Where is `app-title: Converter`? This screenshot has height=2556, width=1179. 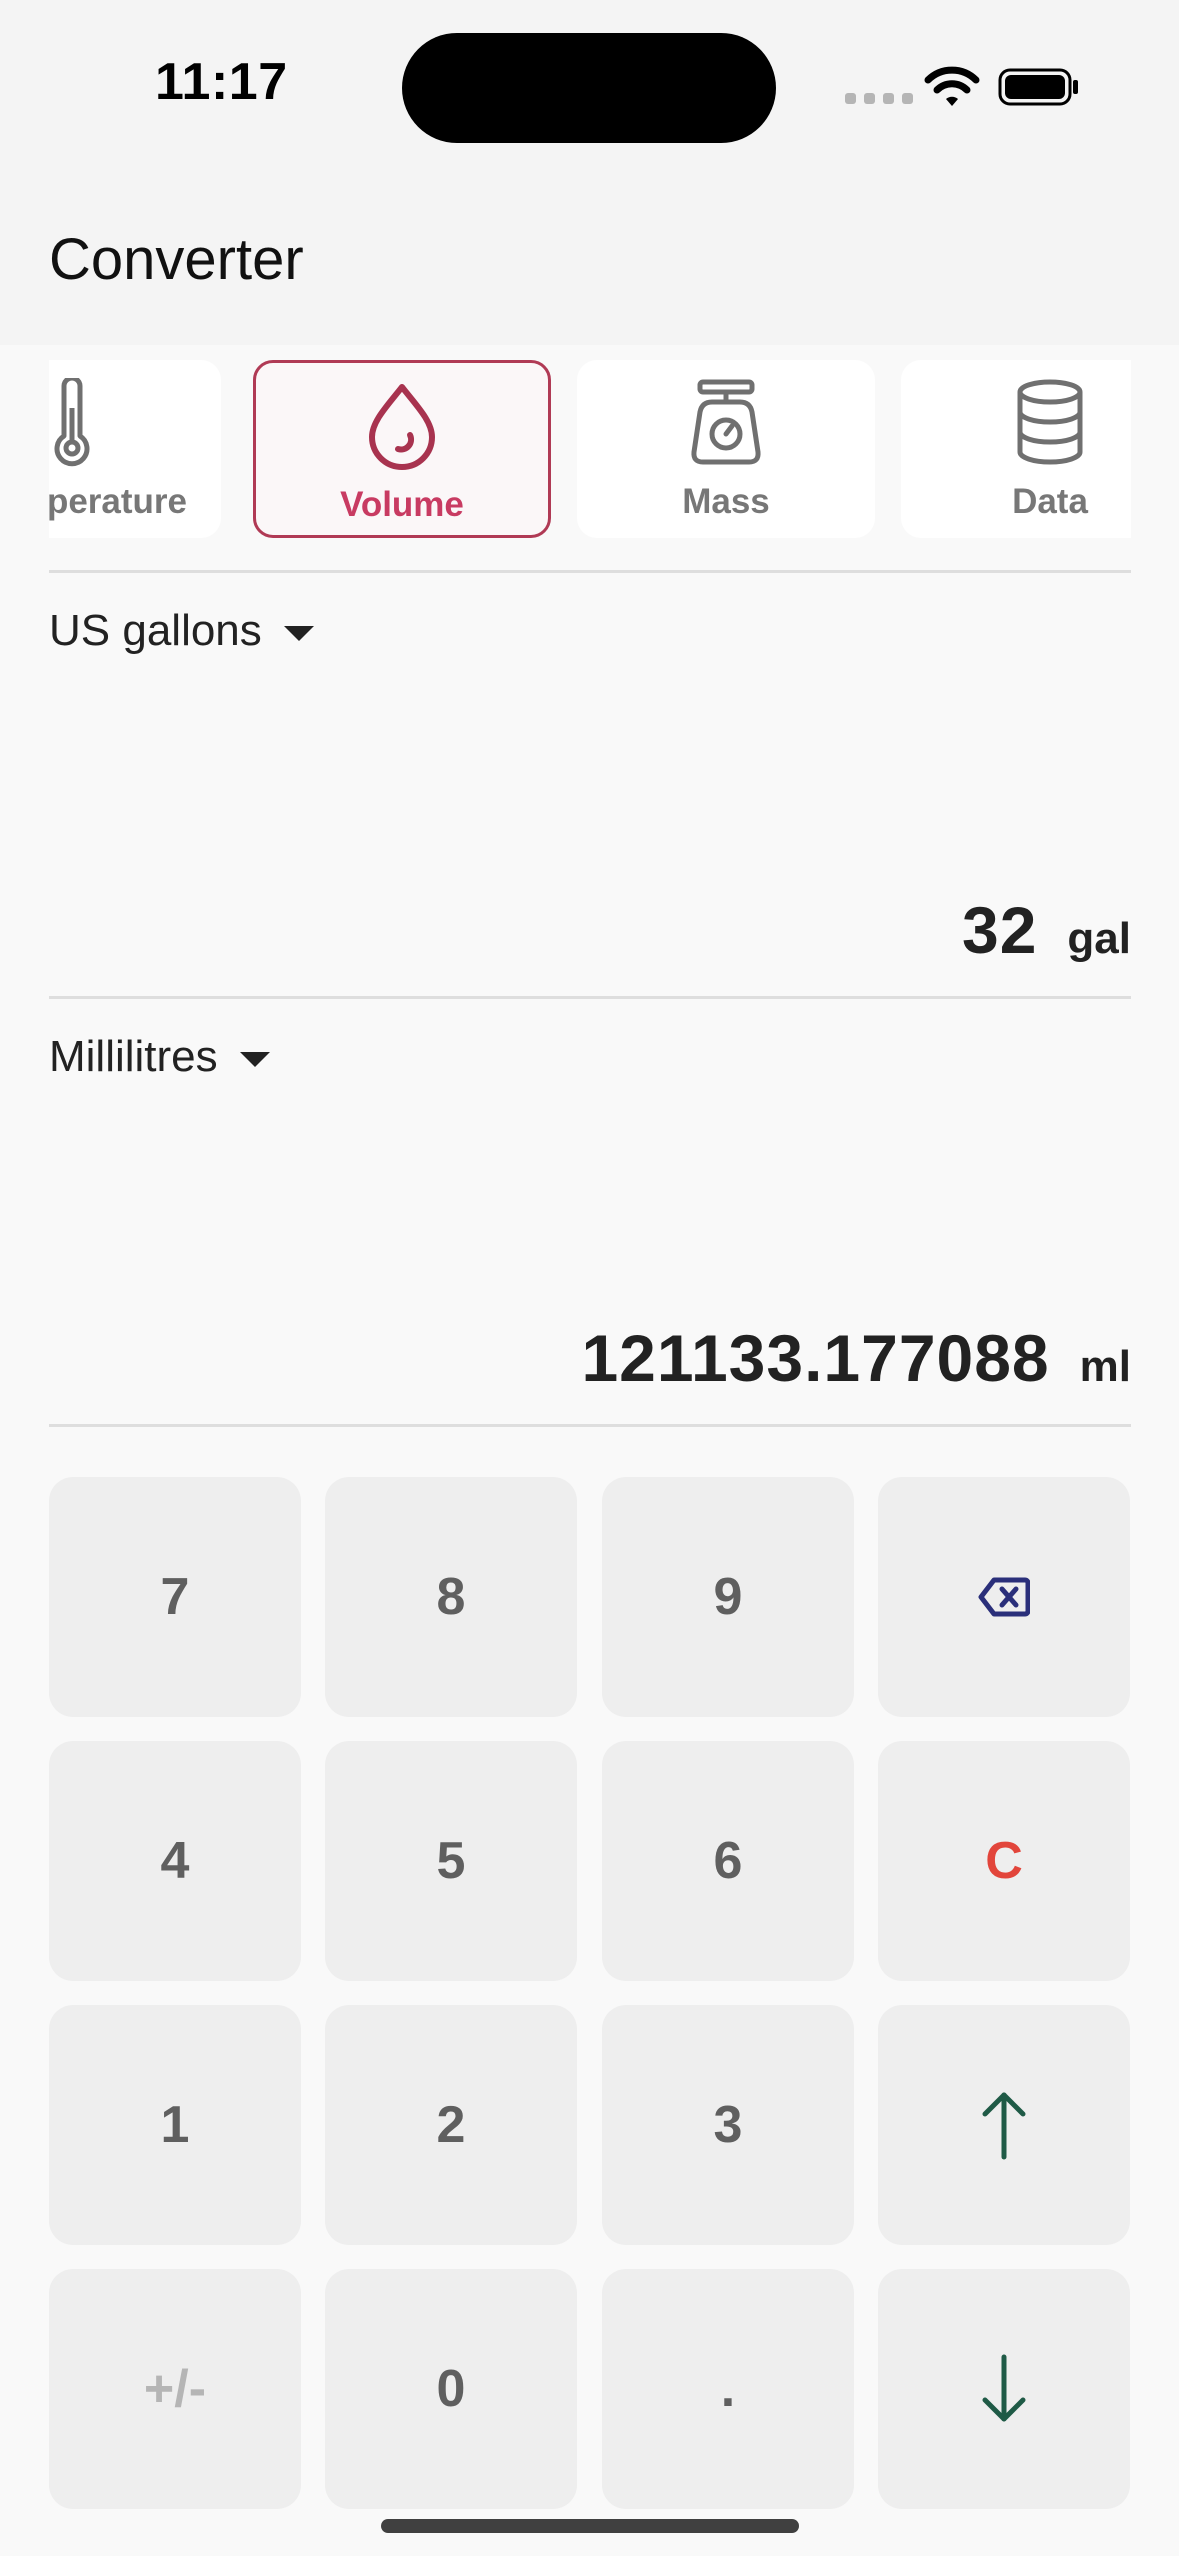
app-title: Converter is located at coordinates (176, 259).